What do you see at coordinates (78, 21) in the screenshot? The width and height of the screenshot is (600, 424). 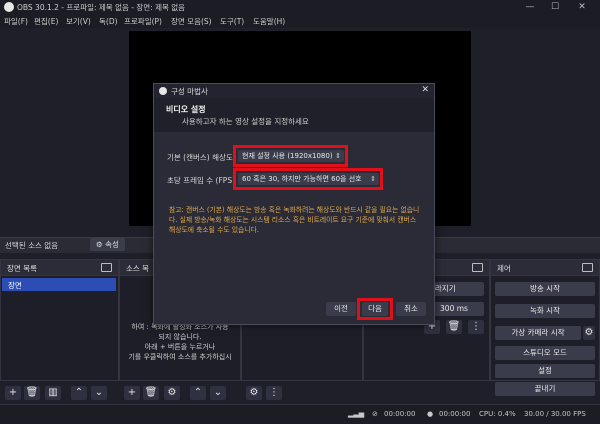 I see `menu-view: 보기(V)` at bounding box center [78, 21].